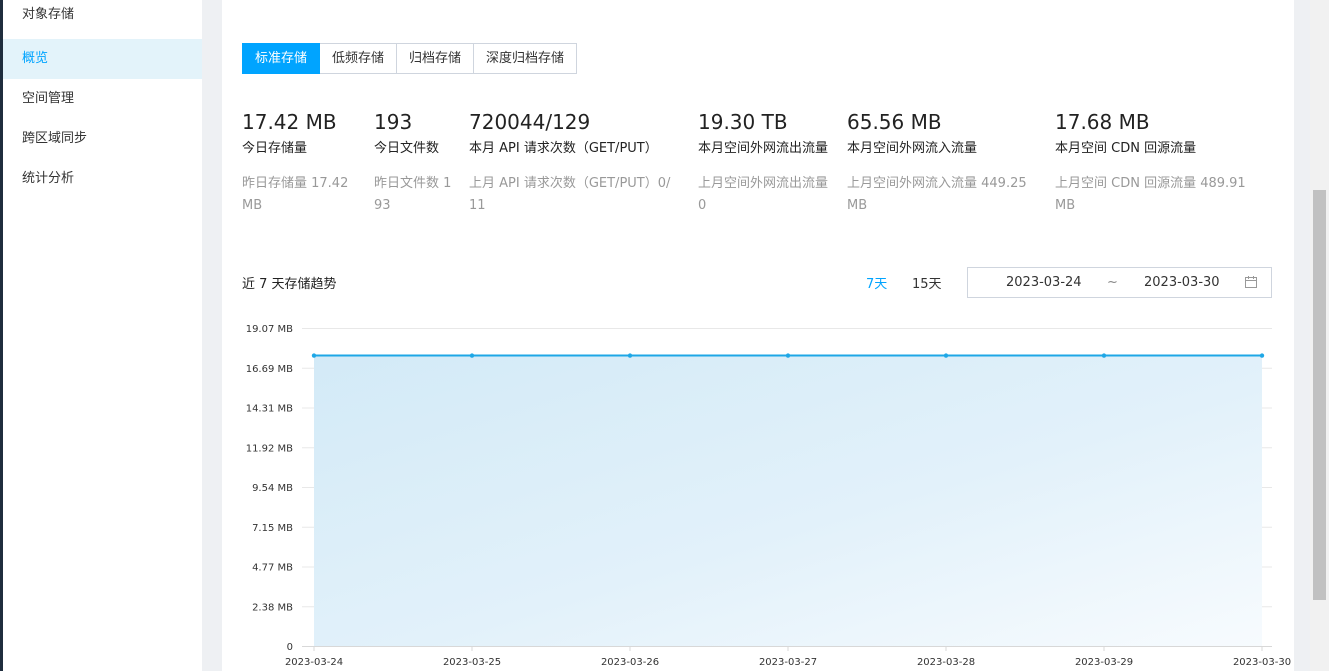  What do you see at coordinates (314, 662) in the screenshot?
I see `x-tick-label: 2023-03-24` at bounding box center [314, 662].